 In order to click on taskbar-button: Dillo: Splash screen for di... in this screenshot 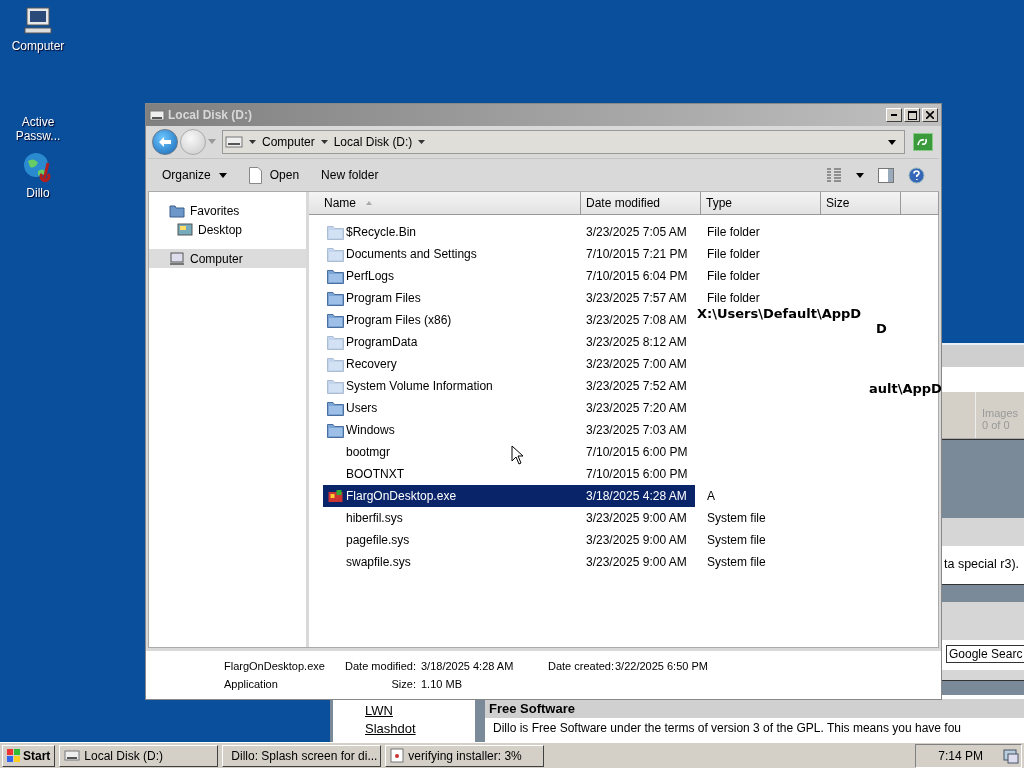, I will do `click(302, 755)`.